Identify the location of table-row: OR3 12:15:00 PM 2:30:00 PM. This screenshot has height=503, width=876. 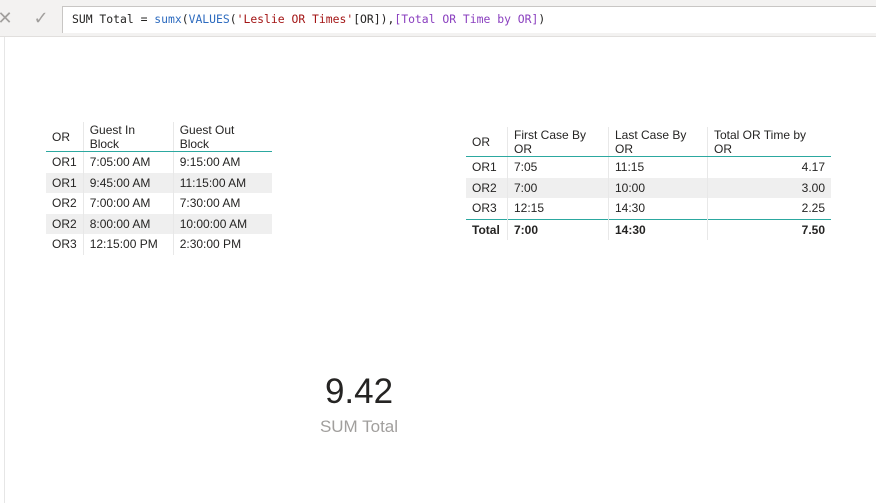
(159, 244).